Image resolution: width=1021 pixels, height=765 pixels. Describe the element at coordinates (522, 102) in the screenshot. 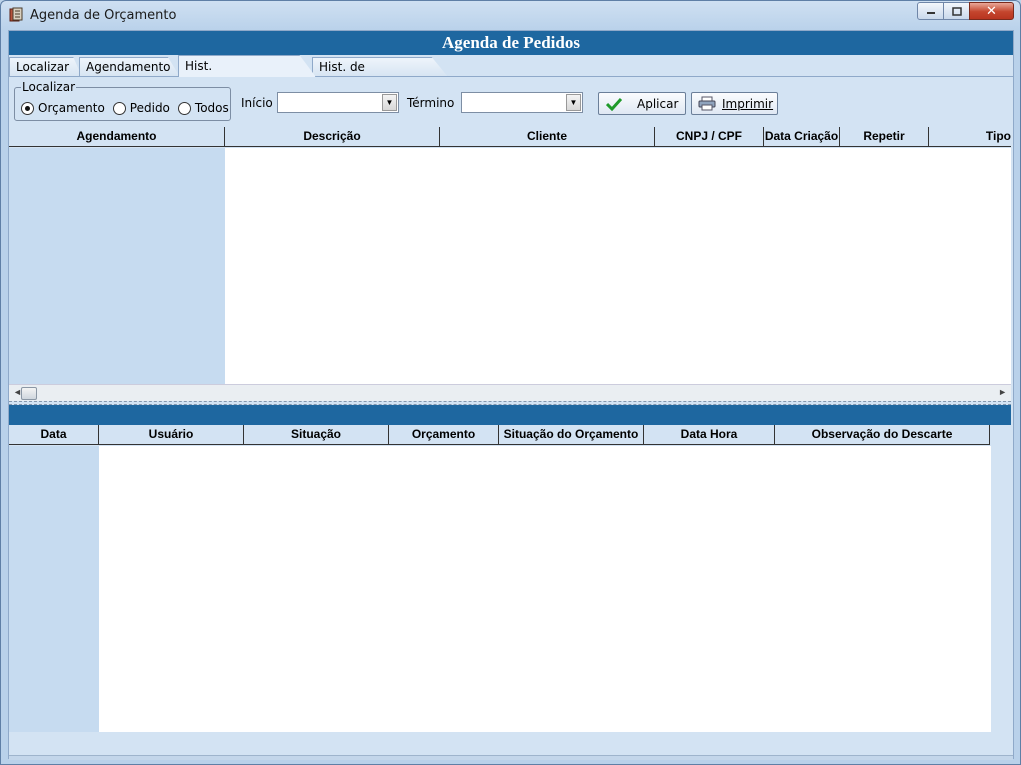

I see `termino-date-combo: ▼` at that location.